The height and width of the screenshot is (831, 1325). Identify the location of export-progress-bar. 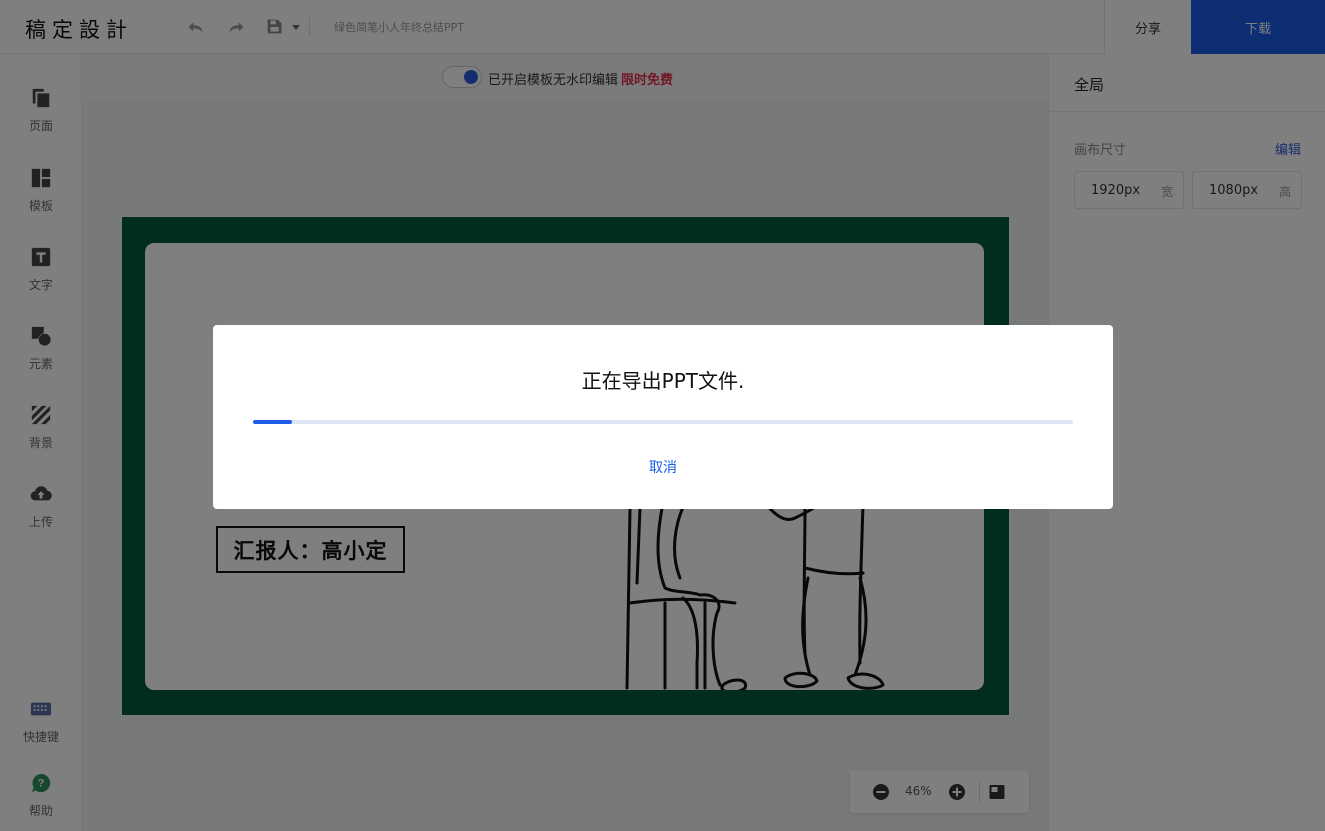
(663, 422).